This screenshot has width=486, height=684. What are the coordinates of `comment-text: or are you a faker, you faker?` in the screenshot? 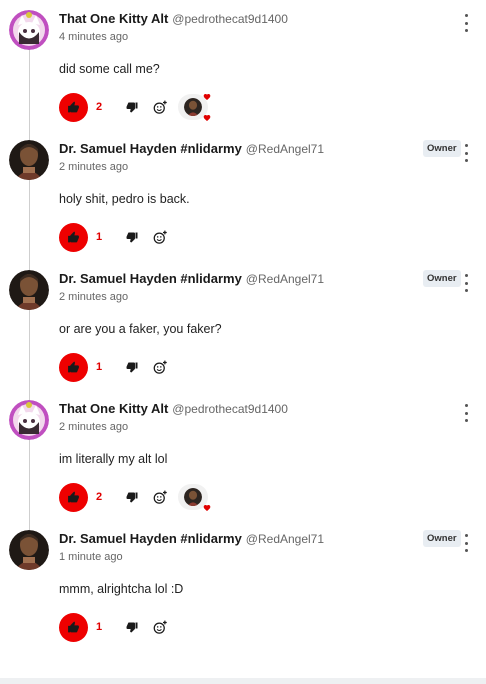 It's located at (140, 329).